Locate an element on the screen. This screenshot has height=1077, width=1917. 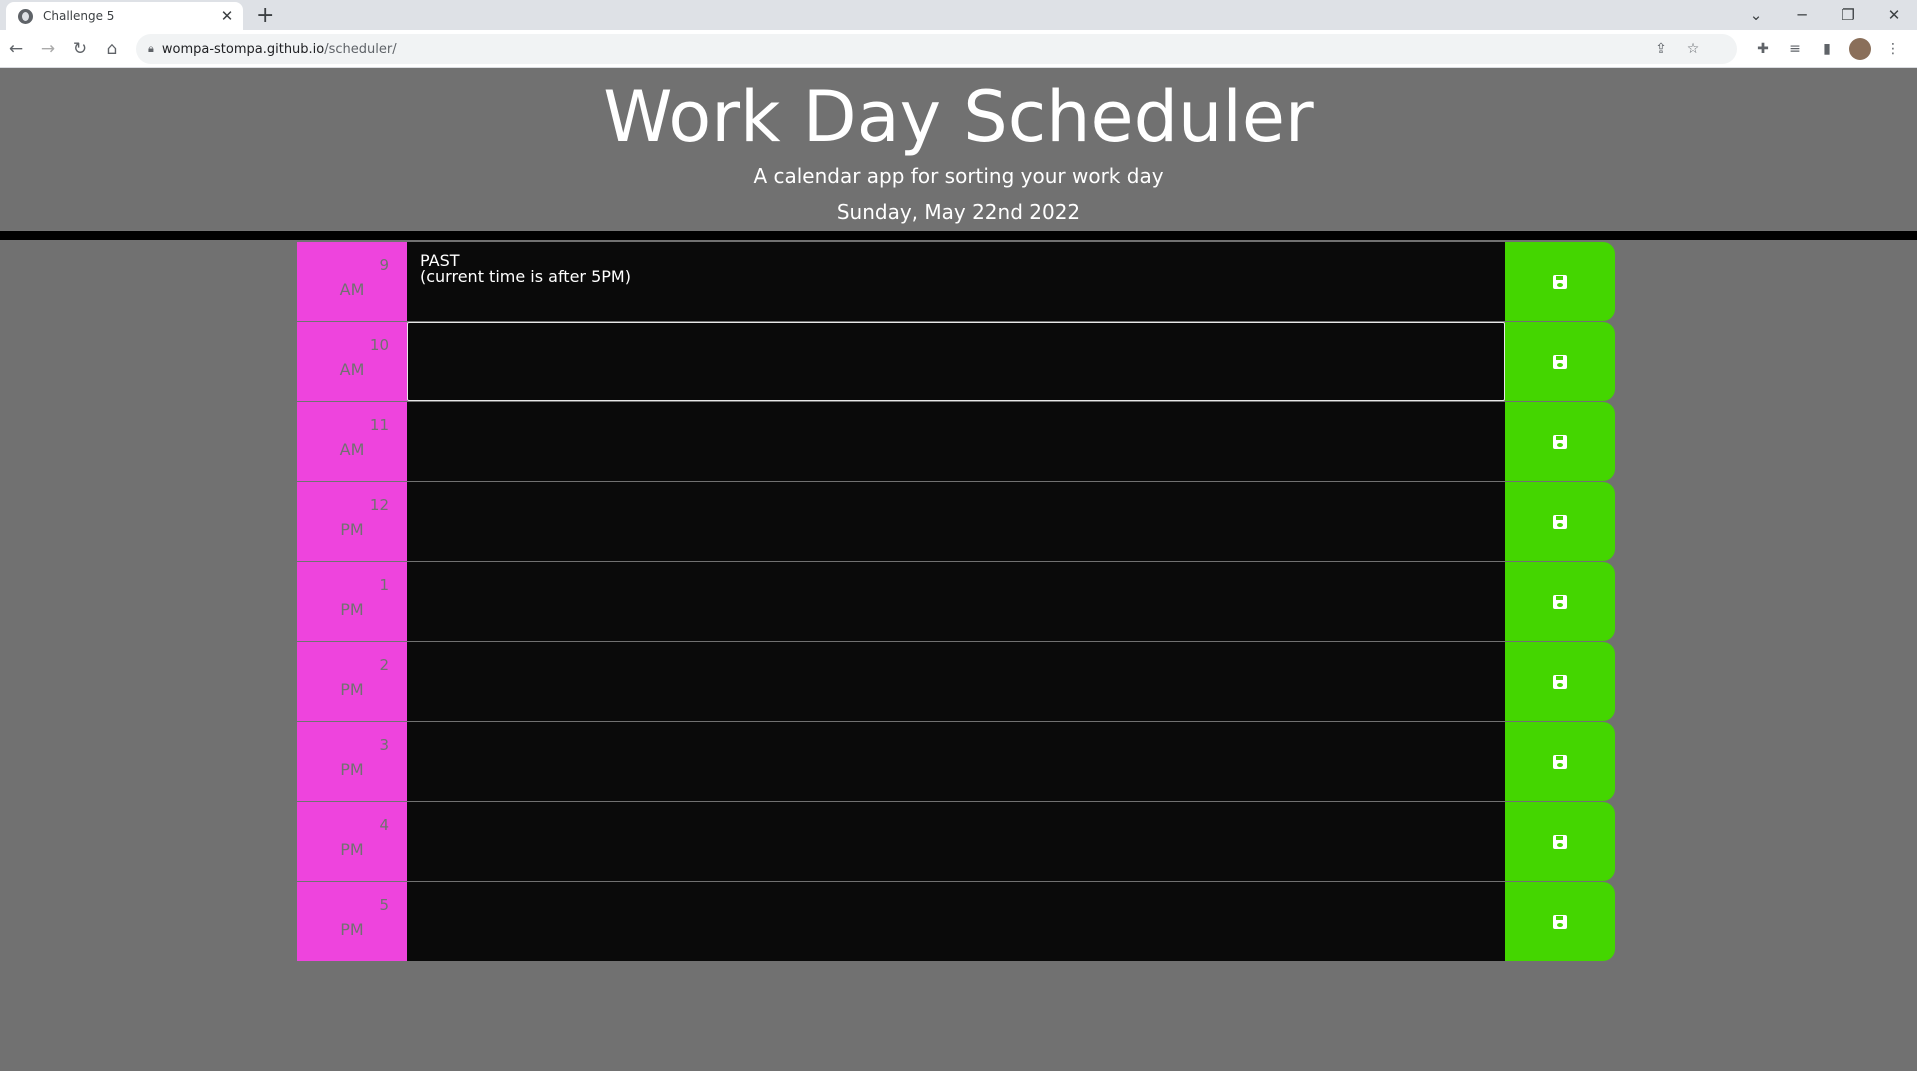
hour-number: 11 is located at coordinates (379, 425).